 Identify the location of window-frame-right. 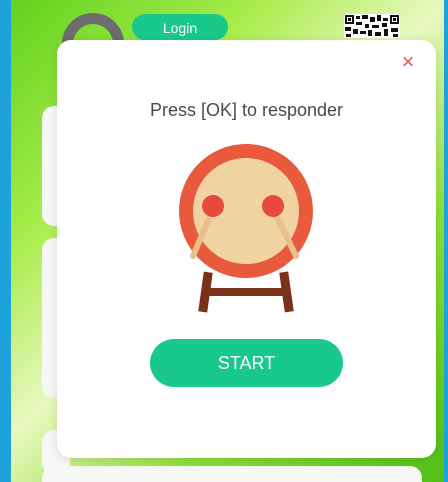
(446, 241).